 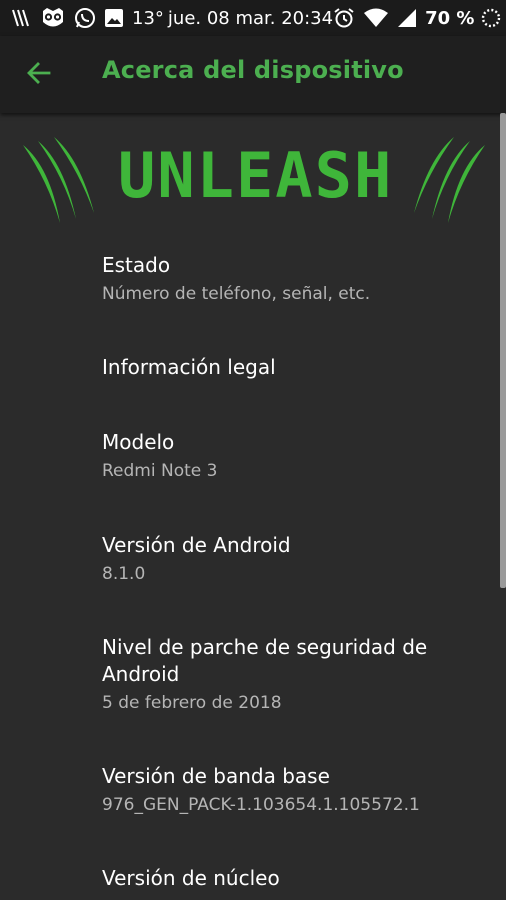 What do you see at coordinates (191, 878) in the screenshot?
I see `item-title: Versión de núcleo` at bounding box center [191, 878].